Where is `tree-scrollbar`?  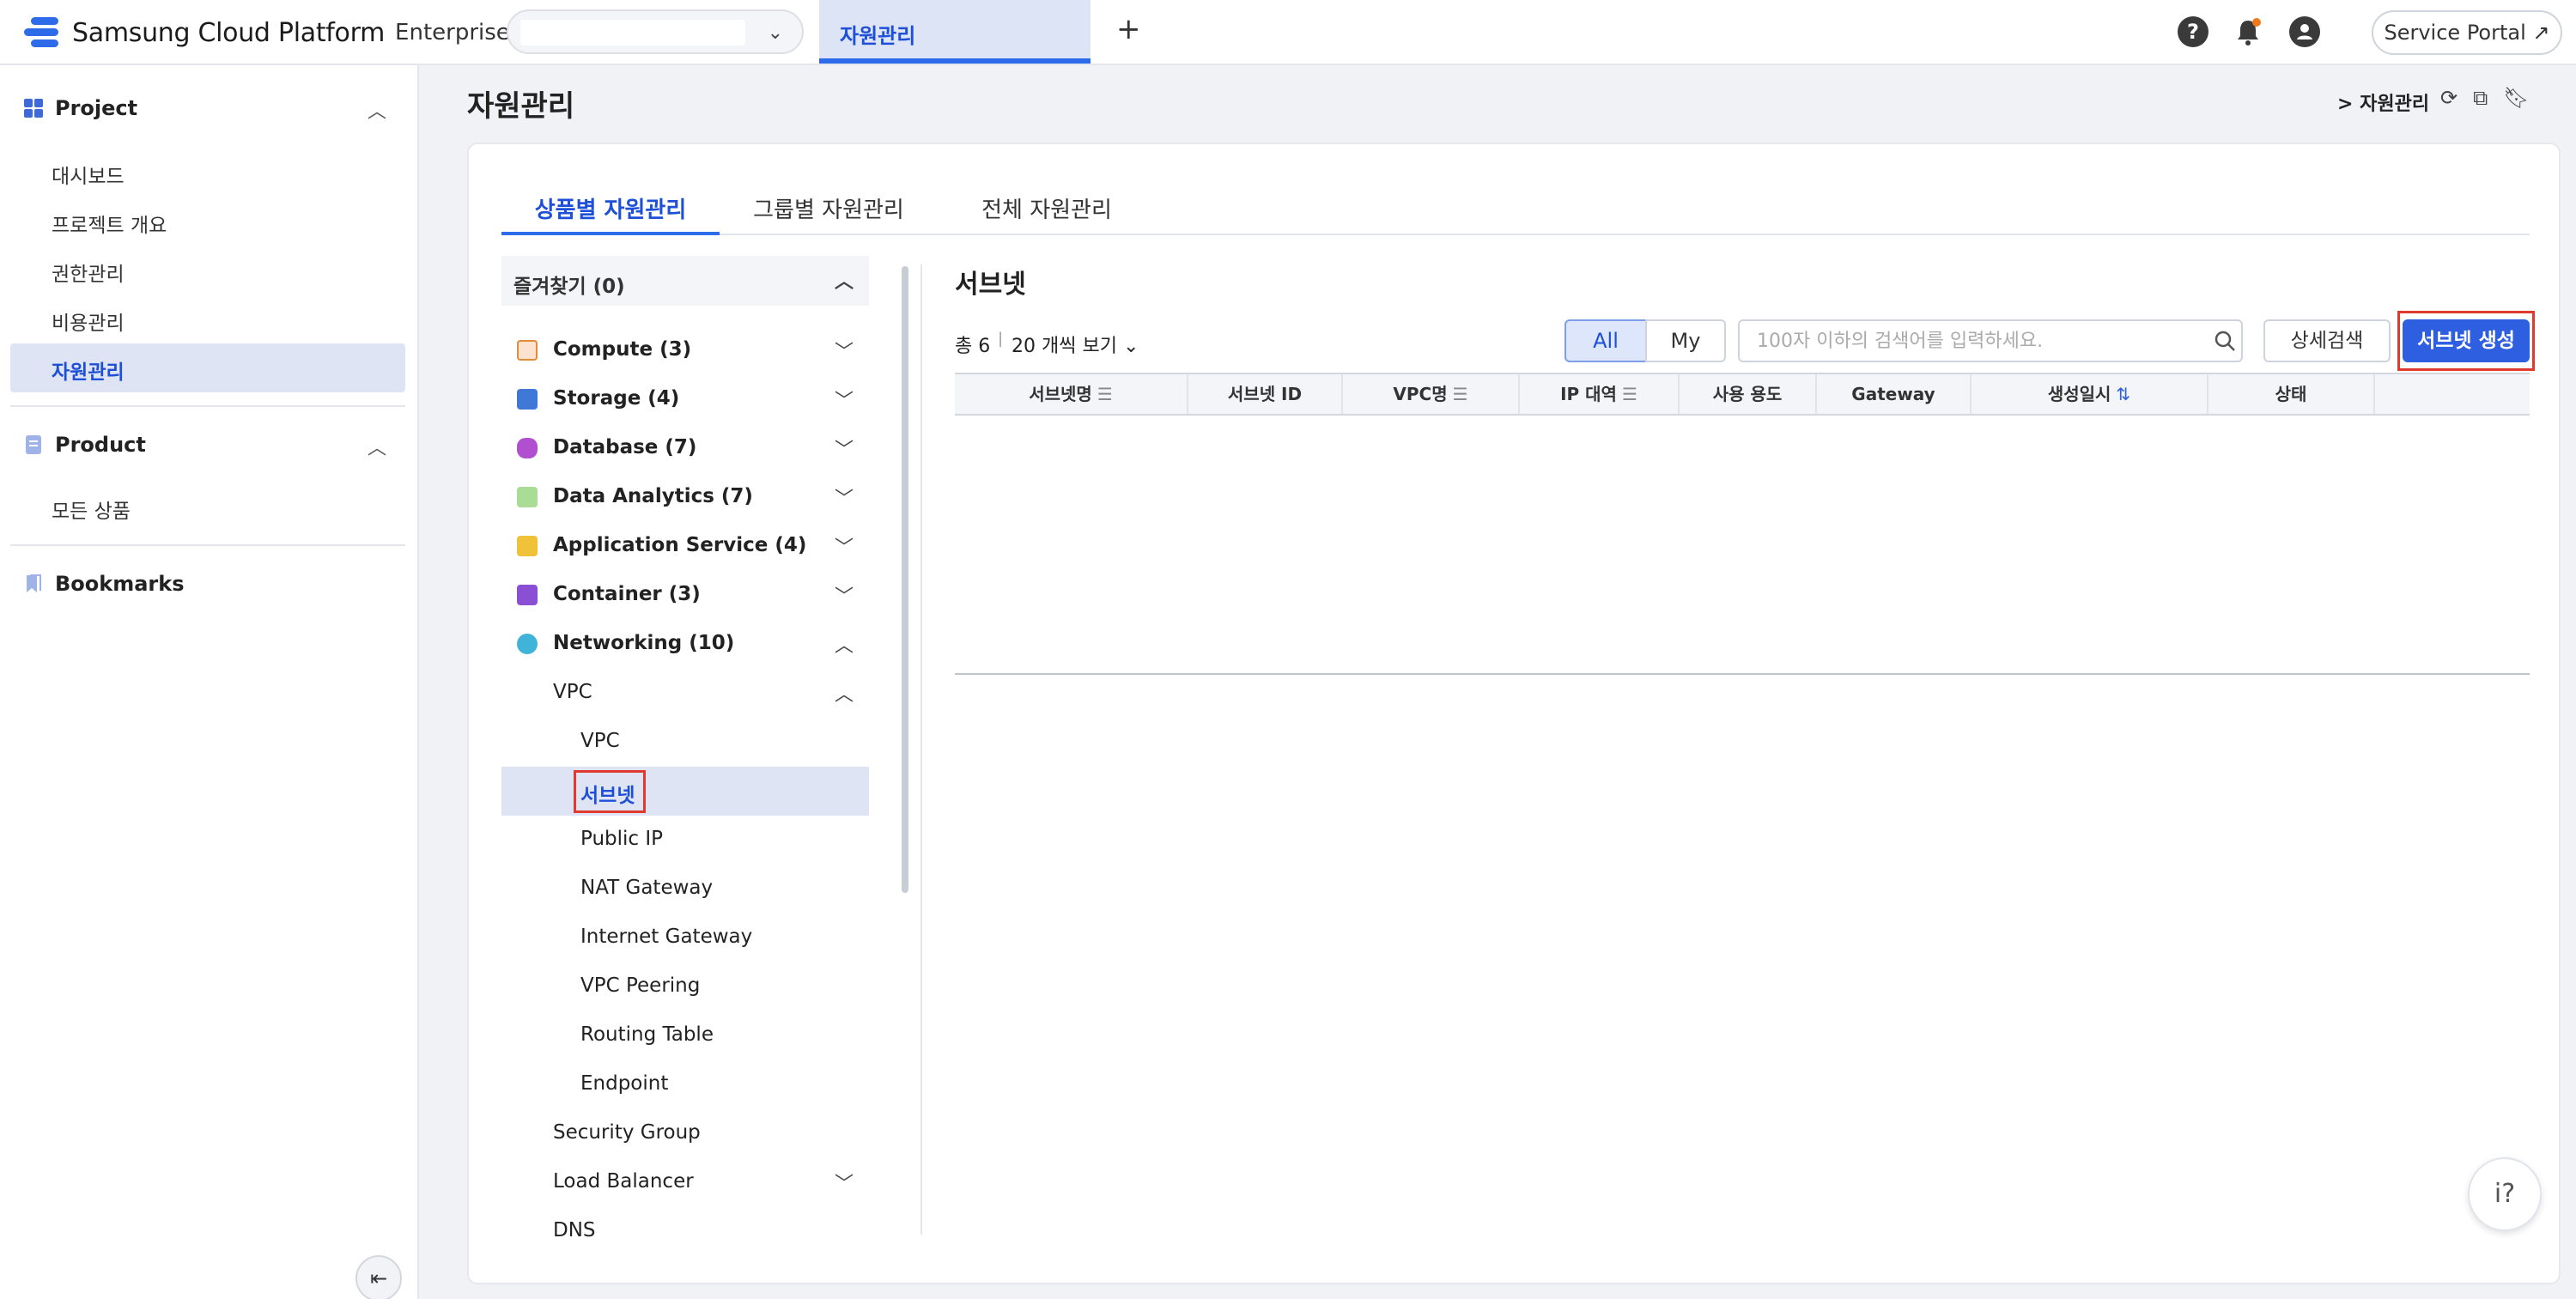 tree-scrollbar is located at coordinates (905, 579).